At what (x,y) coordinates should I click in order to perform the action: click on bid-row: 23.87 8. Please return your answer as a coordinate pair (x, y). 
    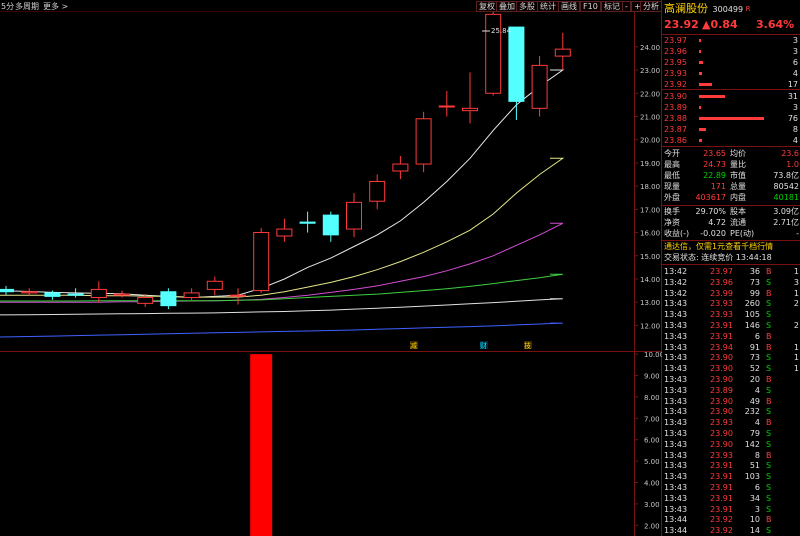
    Looking at the image, I should click on (732, 129).